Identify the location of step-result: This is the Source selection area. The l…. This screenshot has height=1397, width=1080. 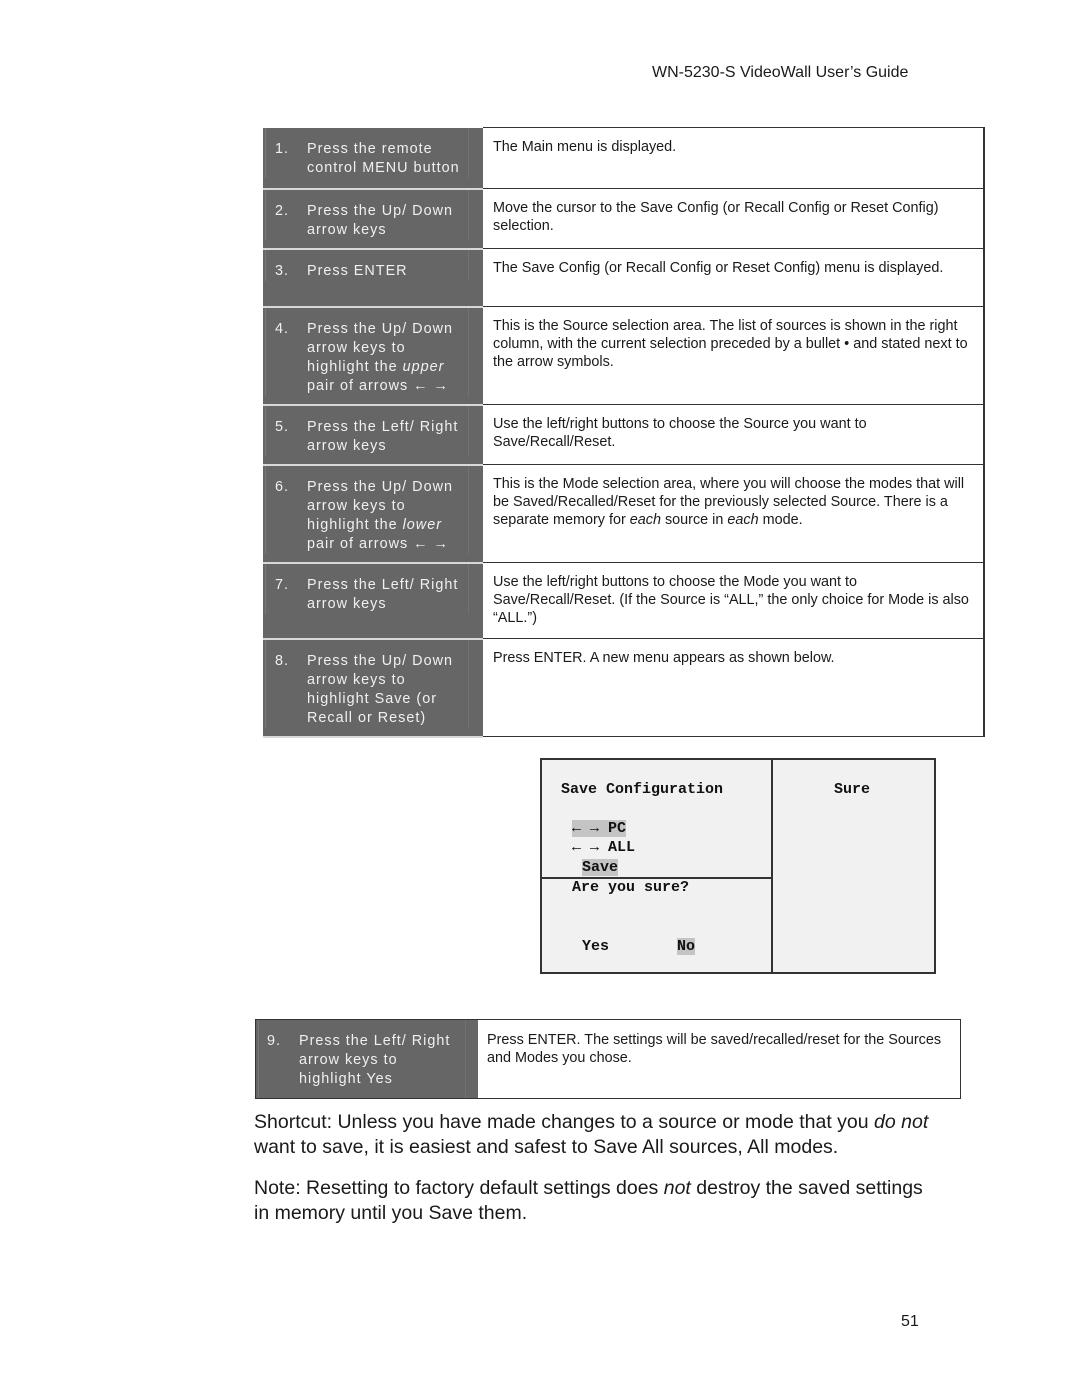
(734, 355).